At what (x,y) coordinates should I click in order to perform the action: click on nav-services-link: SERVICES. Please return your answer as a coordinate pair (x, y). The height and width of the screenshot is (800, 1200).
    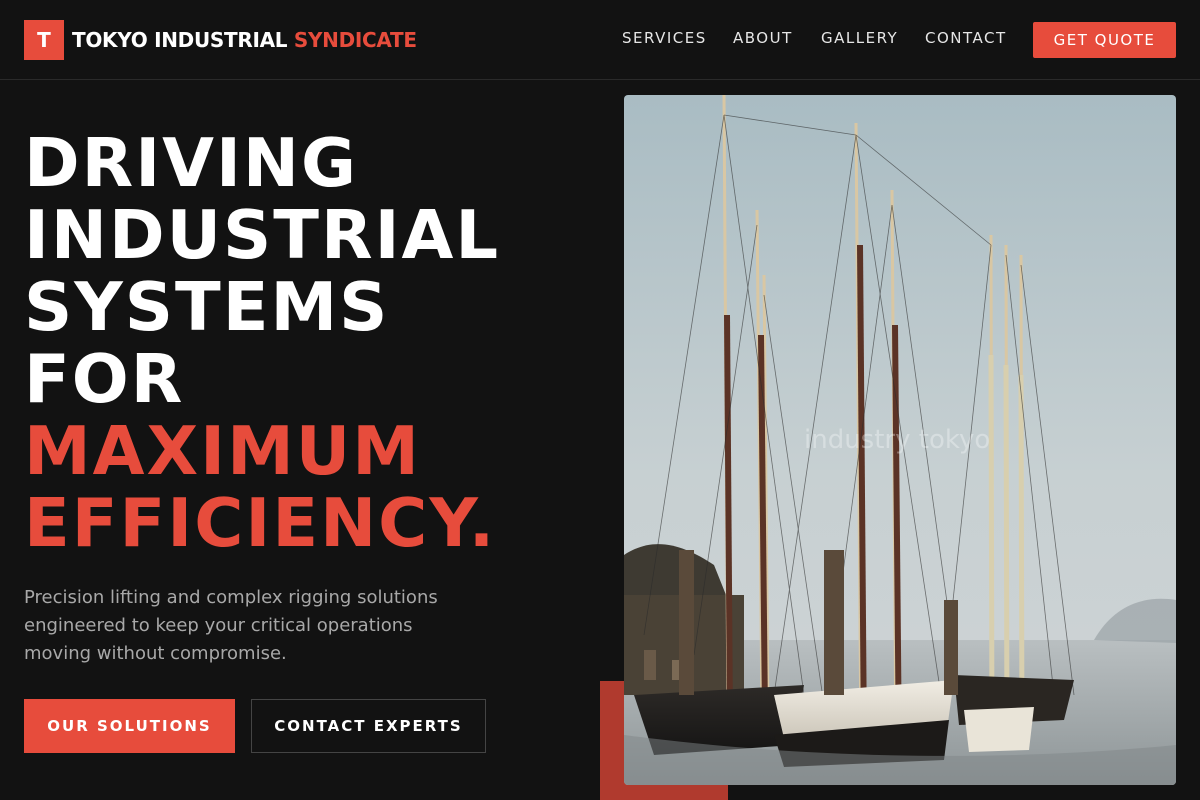
    Looking at the image, I should click on (664, 38).